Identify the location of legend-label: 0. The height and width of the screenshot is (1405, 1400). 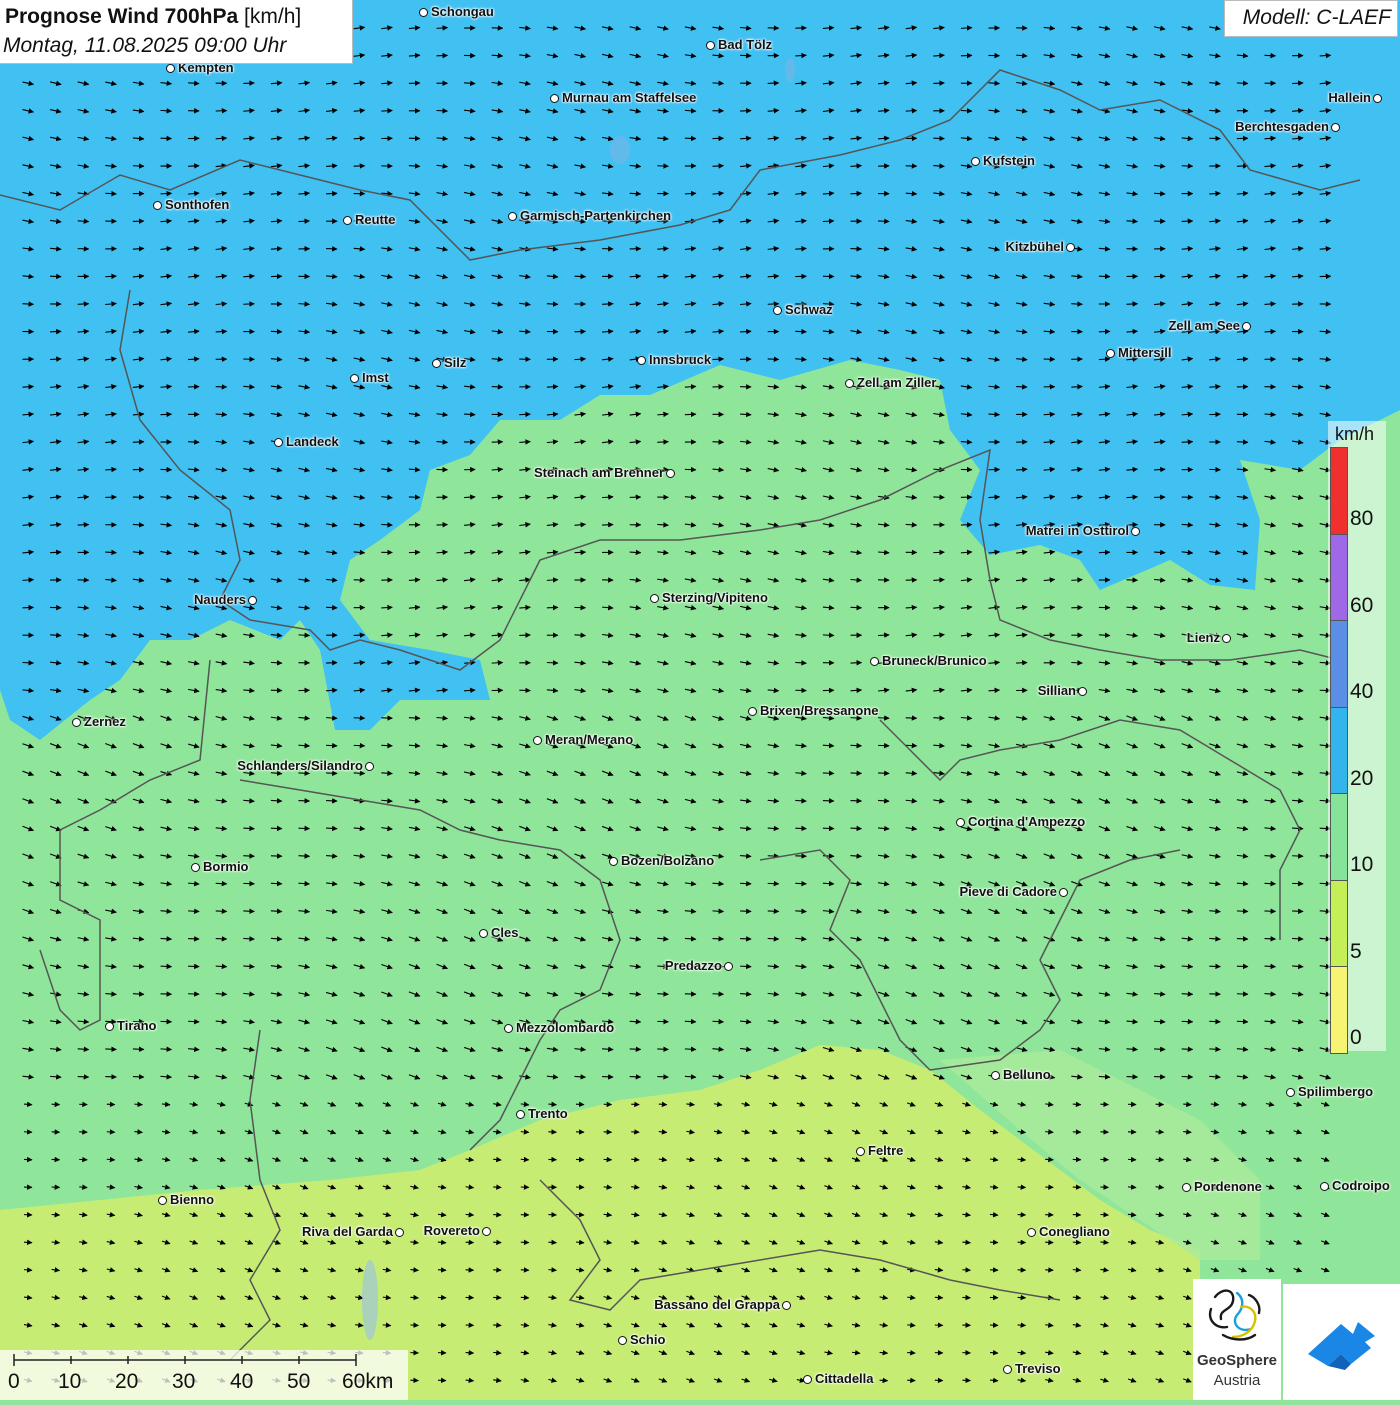
(1356, 1038).